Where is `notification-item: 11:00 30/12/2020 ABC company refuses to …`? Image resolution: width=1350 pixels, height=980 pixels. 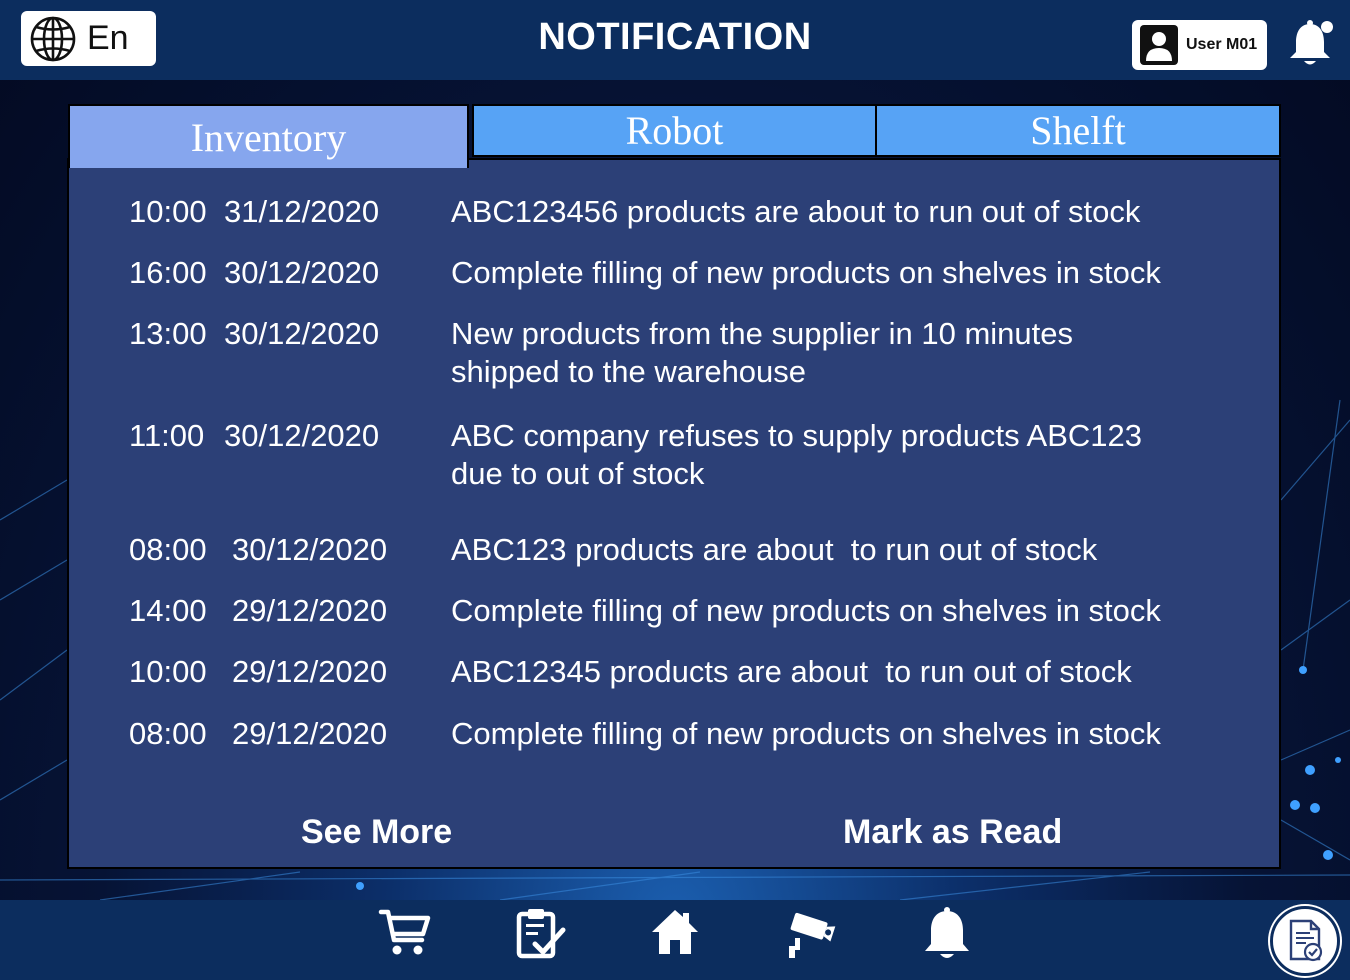 notification-item: 11:00 30/12/2020 ABC company refuses to … is located at coordinates (679, 456).